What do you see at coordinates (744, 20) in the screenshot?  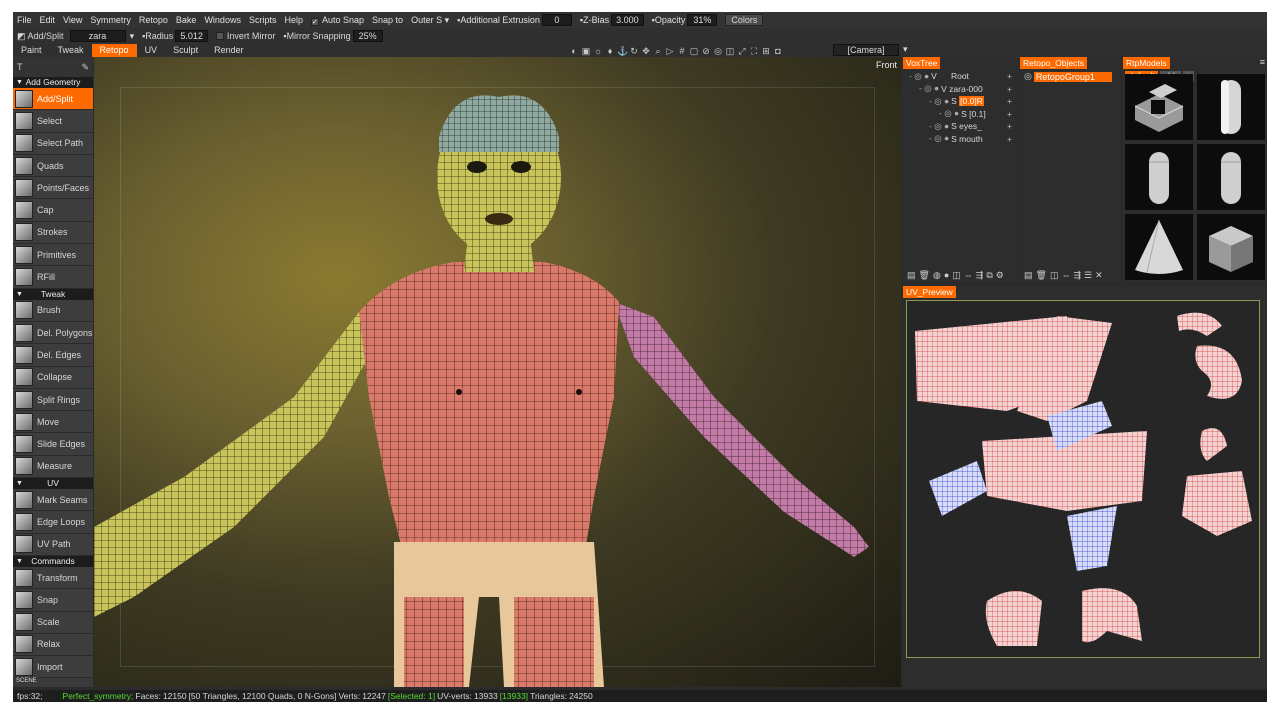 I see `colors-button: Colors` at bounding box center [744, 20].